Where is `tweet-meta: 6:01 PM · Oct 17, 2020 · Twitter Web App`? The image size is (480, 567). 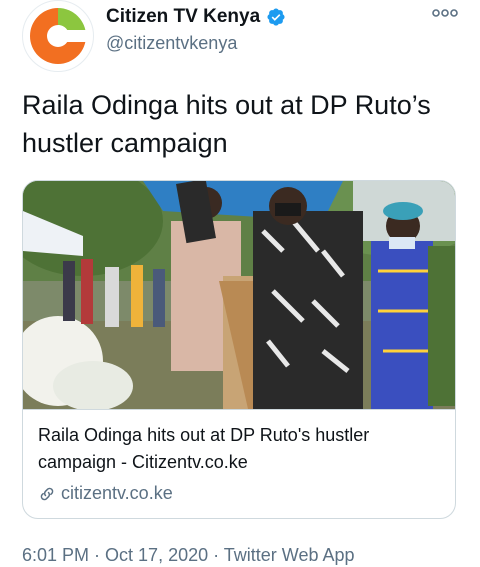 tweet-meta: 6:01 PM · Oct 17, 2020 · Twitter Web App is located at coordinates (188, 555).